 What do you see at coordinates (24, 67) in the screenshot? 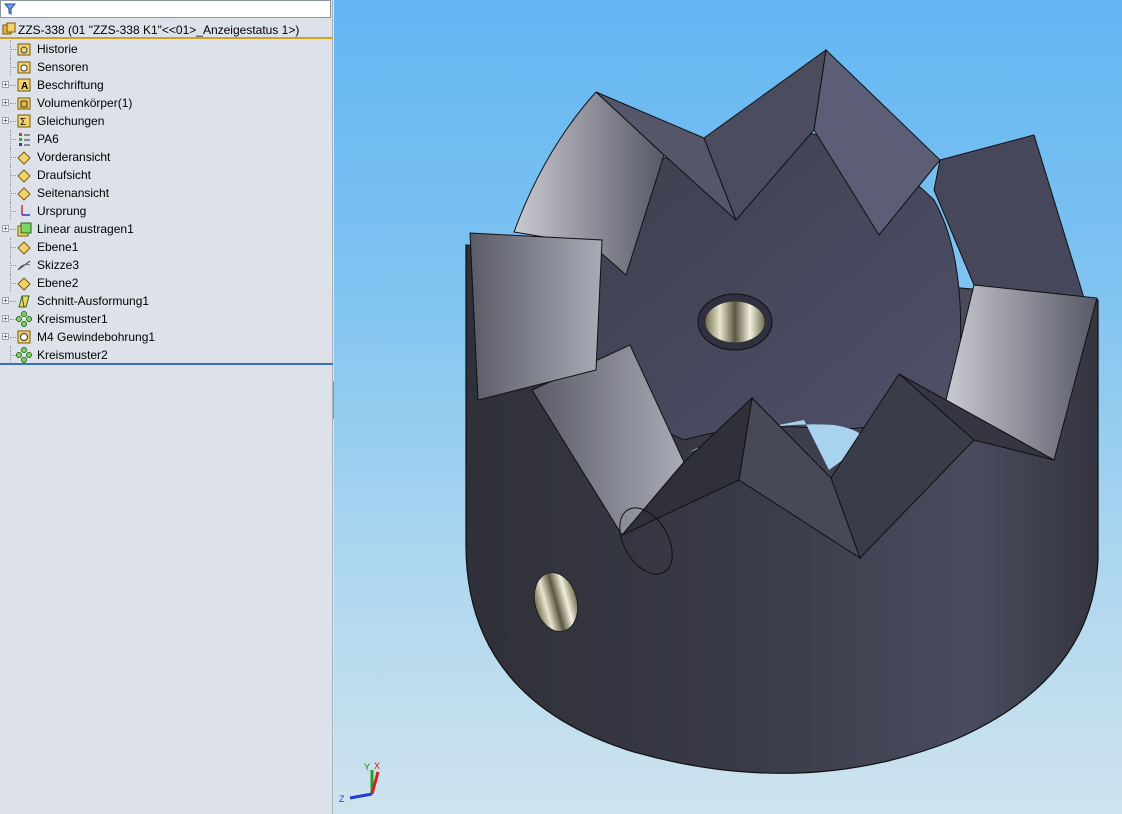
I see `sensor-folder-icon` at bounding box center [24, 67].